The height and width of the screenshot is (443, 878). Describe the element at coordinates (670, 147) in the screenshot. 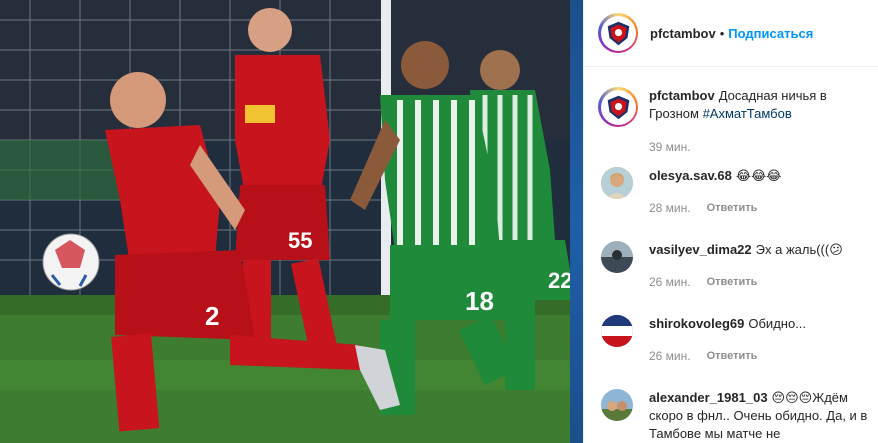

I see `caption-time: 39 мин.` at that location.